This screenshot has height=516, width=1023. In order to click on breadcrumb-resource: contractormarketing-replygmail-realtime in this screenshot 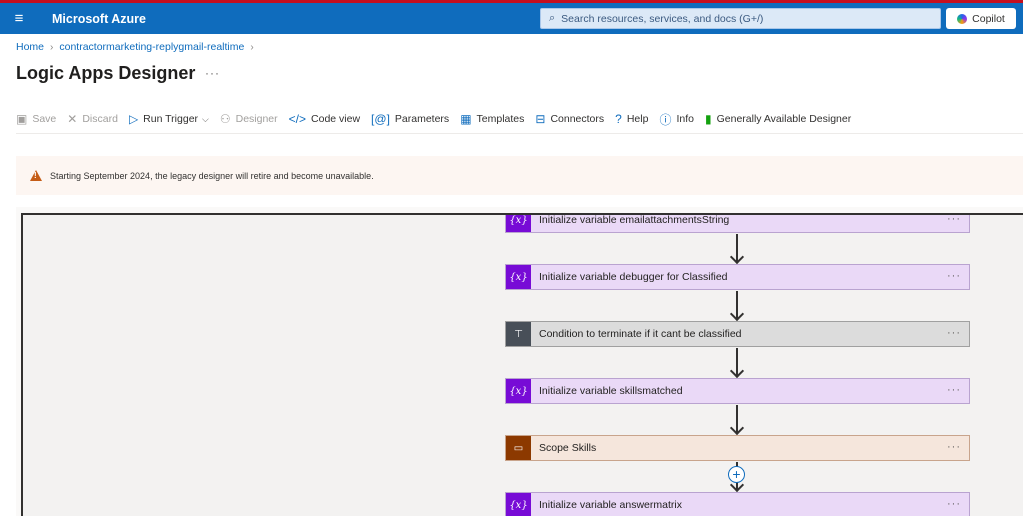, I will do `click(151, 47)`.